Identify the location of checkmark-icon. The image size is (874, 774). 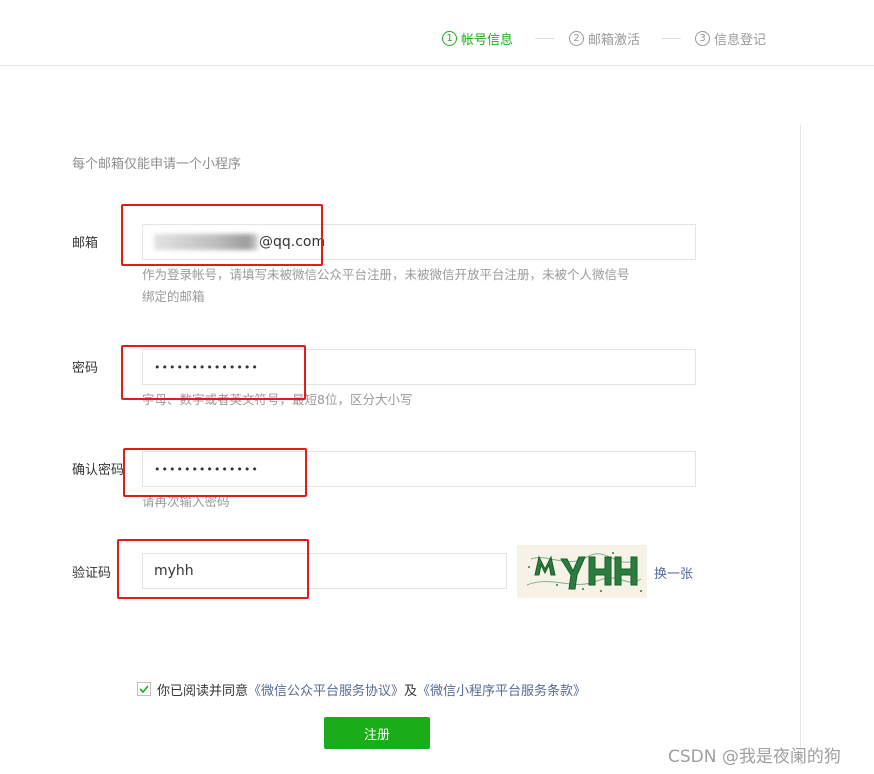
(144, 689).